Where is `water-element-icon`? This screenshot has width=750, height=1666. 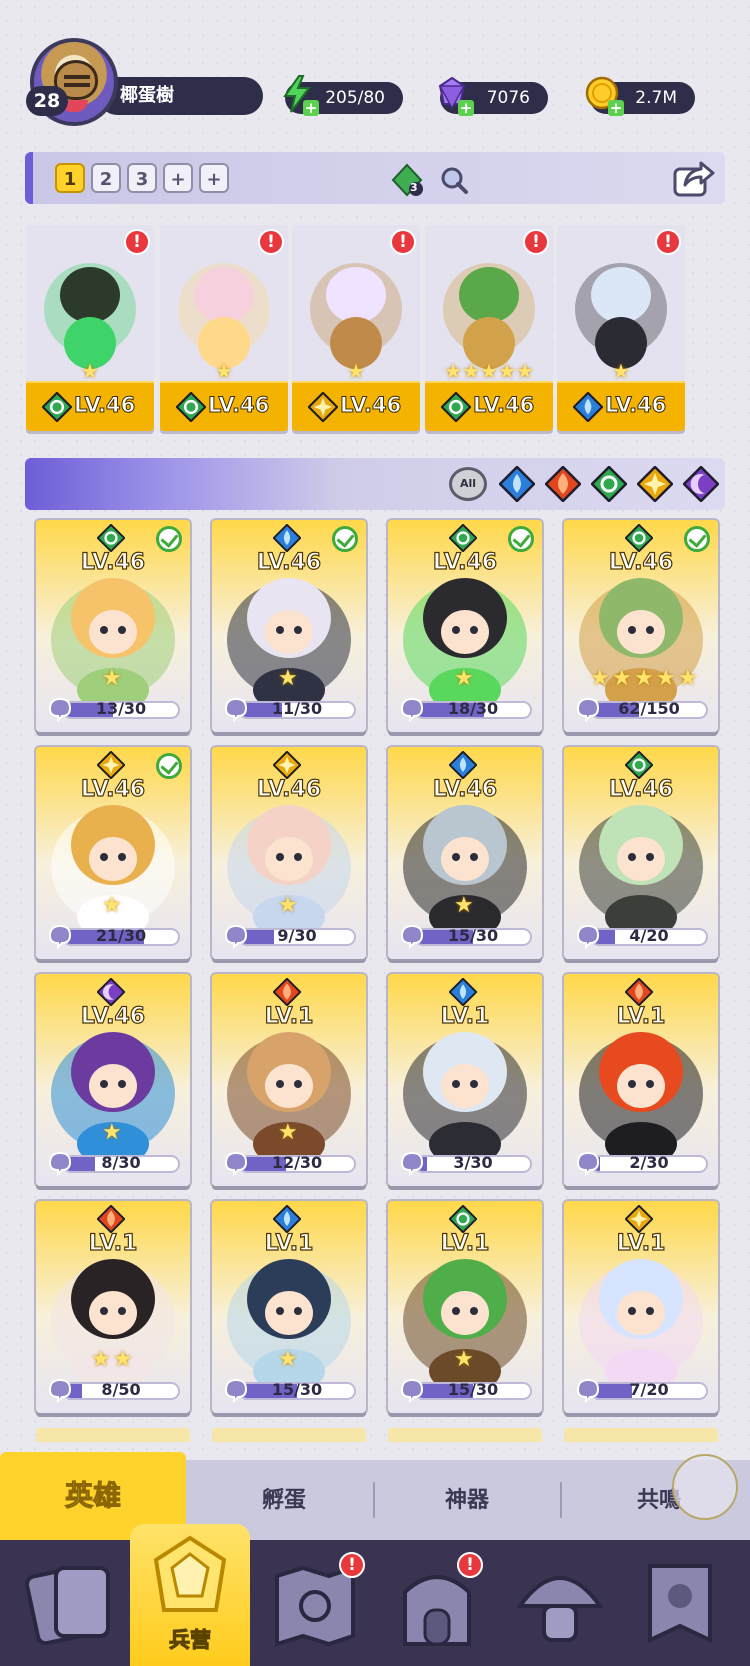 water-element-icon is located at coordinates (287, 538).